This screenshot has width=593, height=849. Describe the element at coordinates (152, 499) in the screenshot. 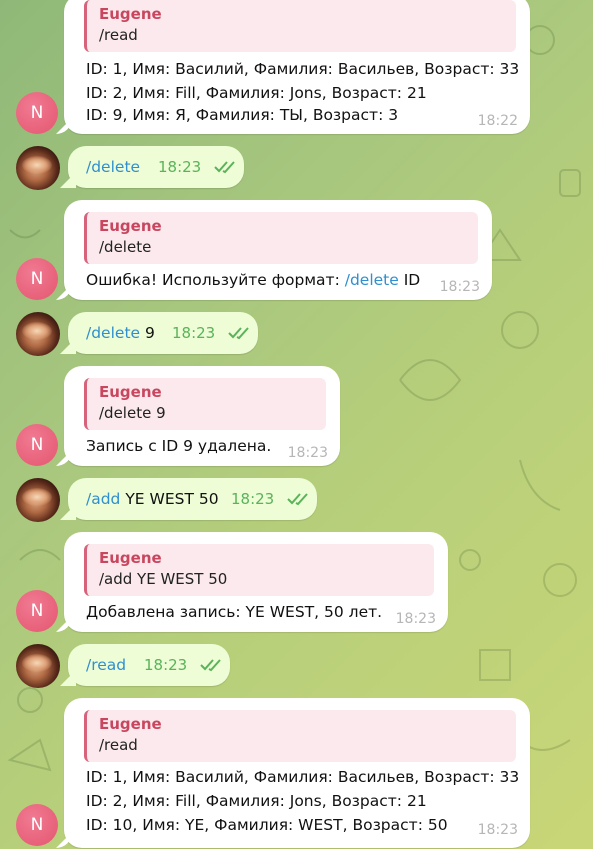

I see `message-text: /add YE WEST 50` at that location.